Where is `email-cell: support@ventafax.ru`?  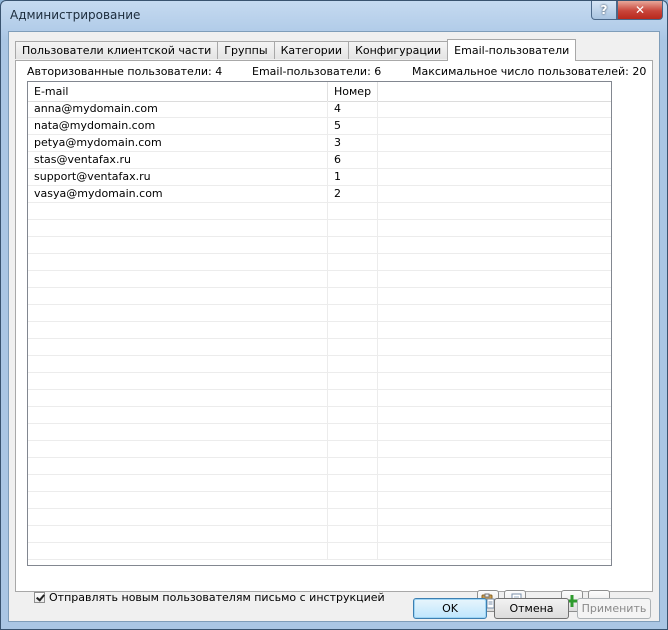
email-cell: support@ventafax.ru is located at coordinates (178, 177).